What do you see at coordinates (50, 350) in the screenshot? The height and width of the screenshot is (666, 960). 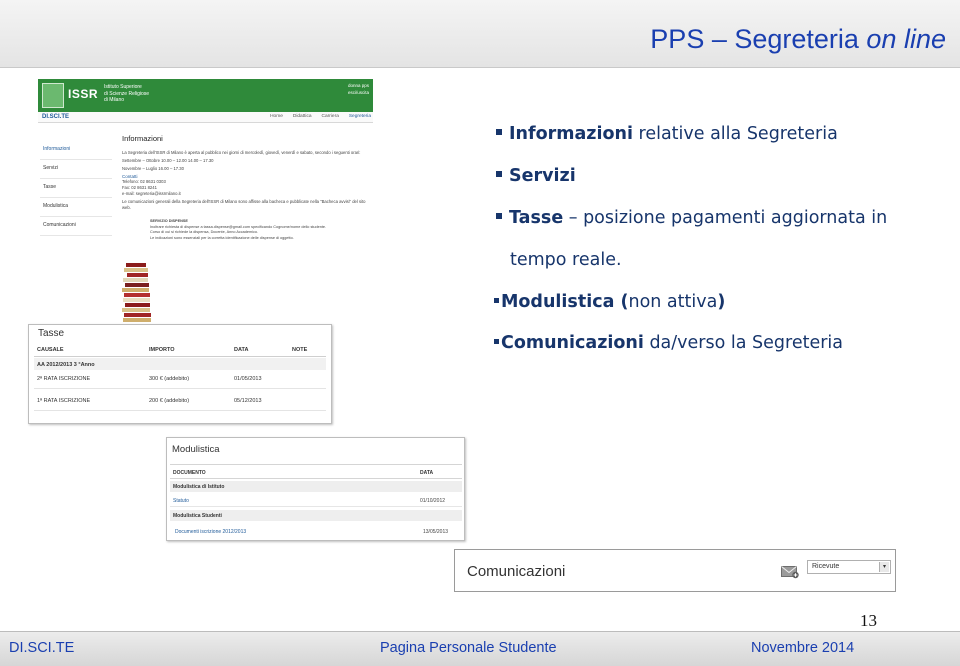 I see `col-causale: CAUSALE` at bounding box center [50, 350].